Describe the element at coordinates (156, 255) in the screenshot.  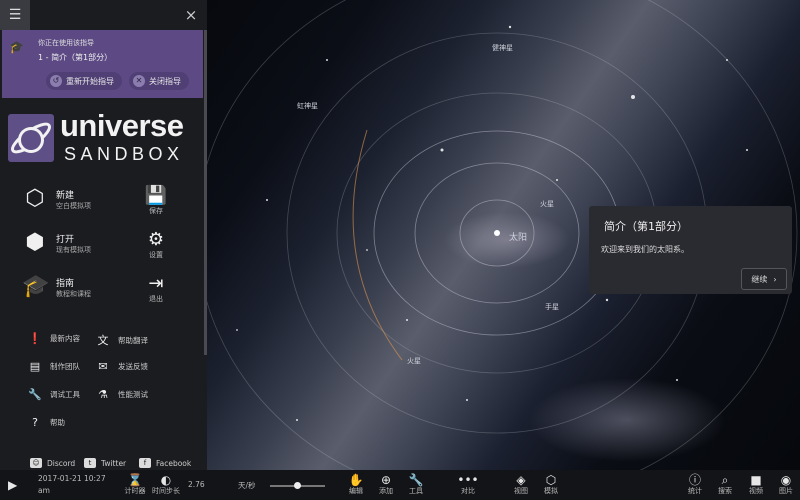
I see `settings-label: 设置` at that location.